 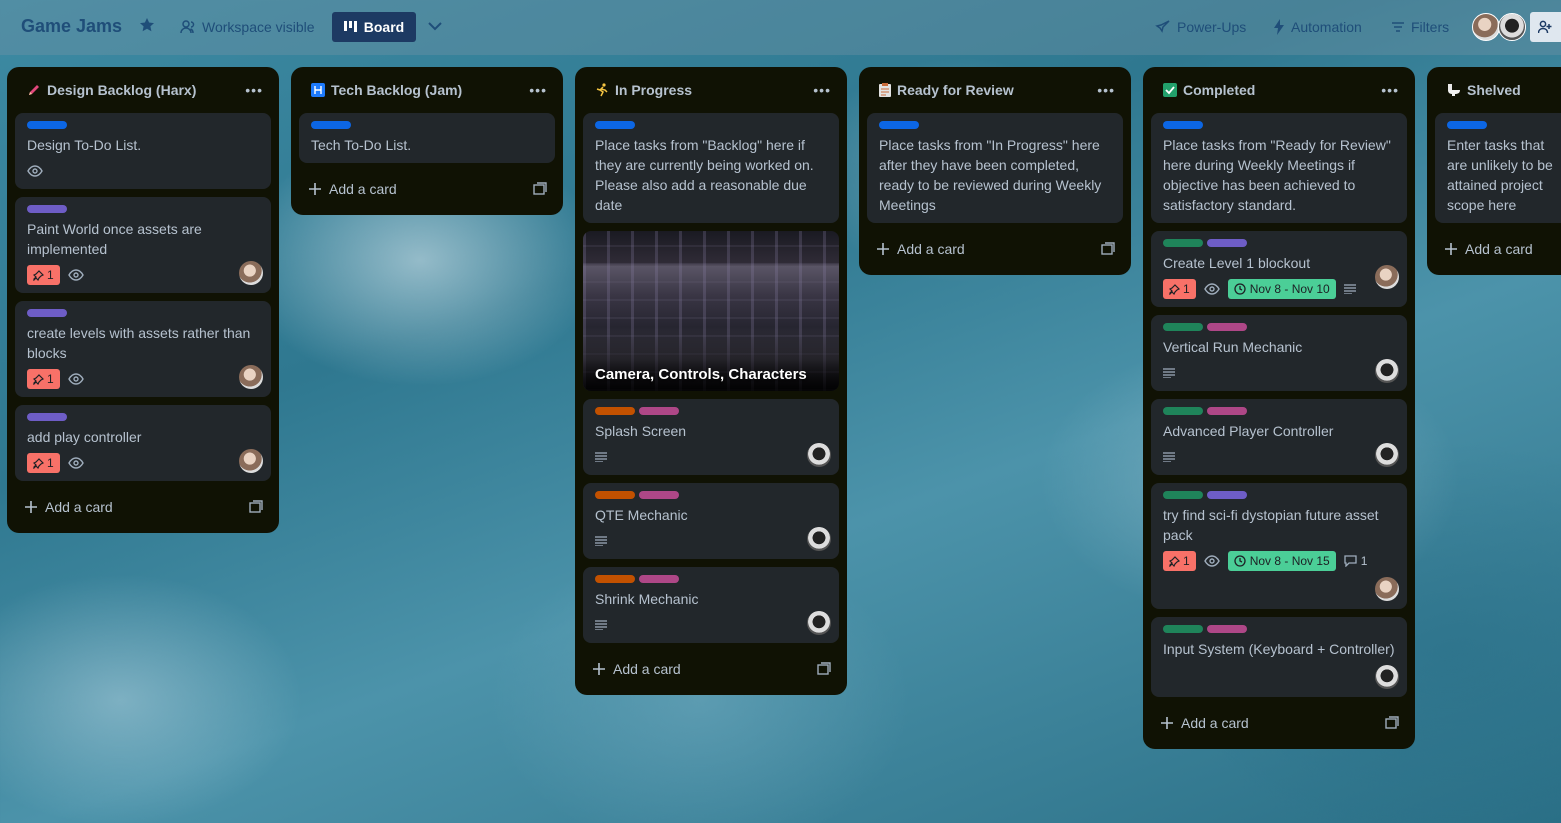 What do you see at coordinates (247, 27) in the screenshot?
I see `visibility-button: Workspace visible` at bounding box center [247, 27].